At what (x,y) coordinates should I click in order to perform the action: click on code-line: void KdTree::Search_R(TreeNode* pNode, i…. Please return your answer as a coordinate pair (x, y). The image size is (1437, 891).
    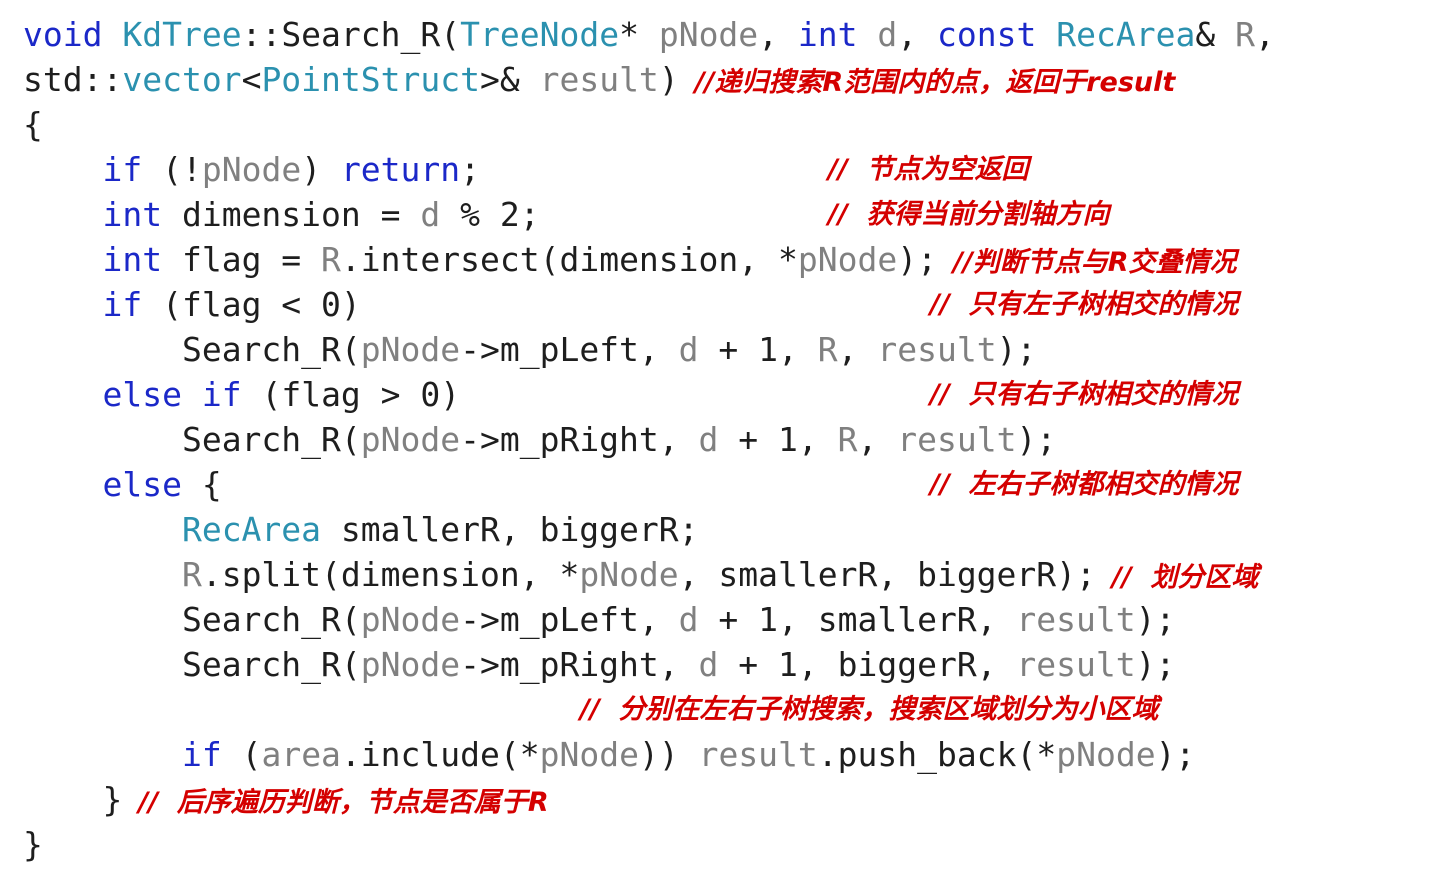
    Looking at the image, I should click on (725, 34).